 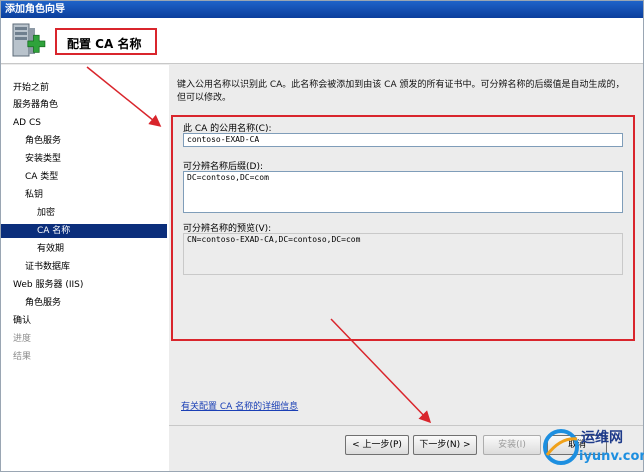 What do you see at coordinates (22, 357) in the screenshot?
I see `sidebar-item-results: 结果` at bounding box center [22, 357].